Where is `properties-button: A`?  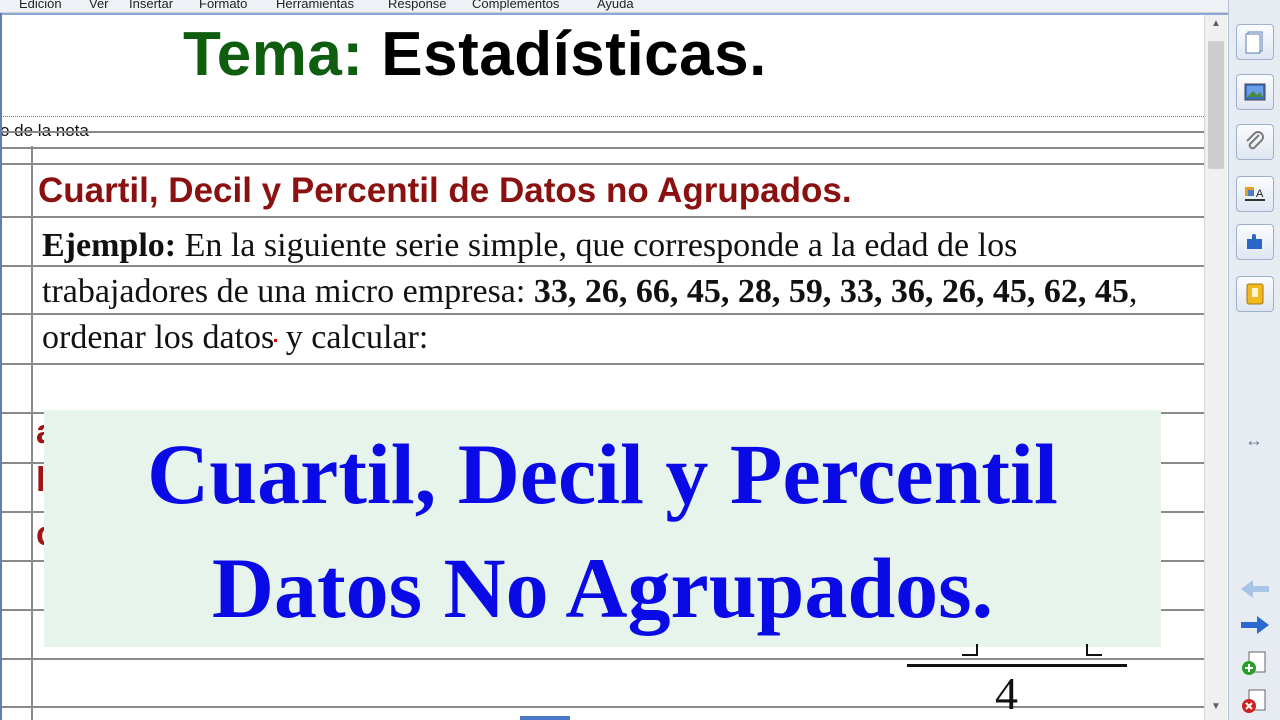 properties-button: A is located at coordinates (1255, 194).